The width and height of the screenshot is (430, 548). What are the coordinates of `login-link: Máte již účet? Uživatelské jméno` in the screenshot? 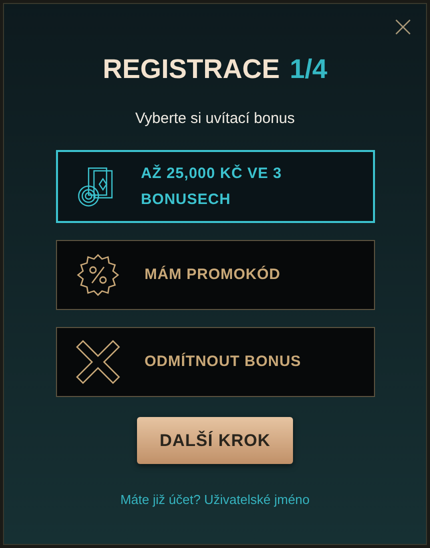 It's located at (215, 500).